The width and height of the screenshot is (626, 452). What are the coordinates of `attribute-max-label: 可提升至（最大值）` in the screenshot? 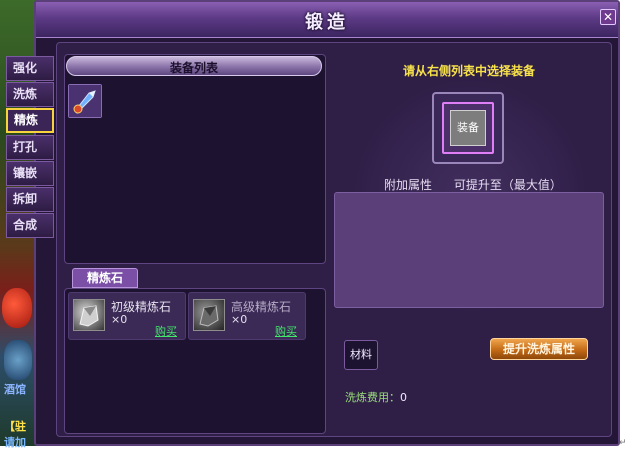 It's located at (507, 185).